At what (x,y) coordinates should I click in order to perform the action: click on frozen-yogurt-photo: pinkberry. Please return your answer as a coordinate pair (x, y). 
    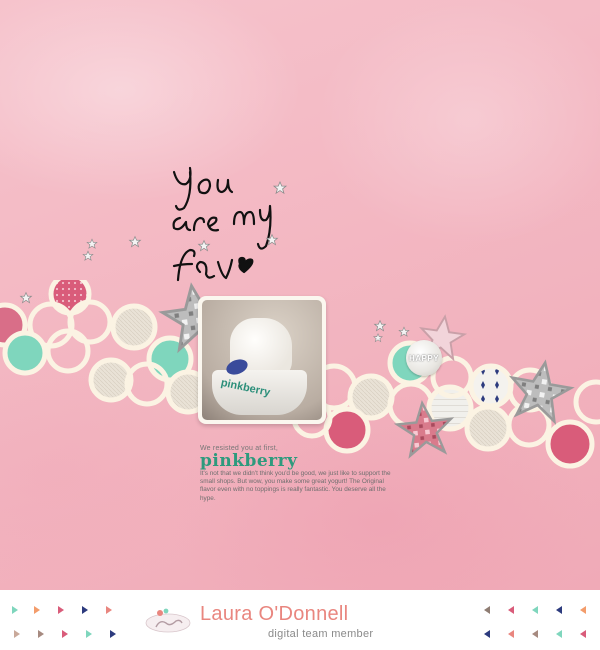
    Looking at the image, I should click on (262, 360).